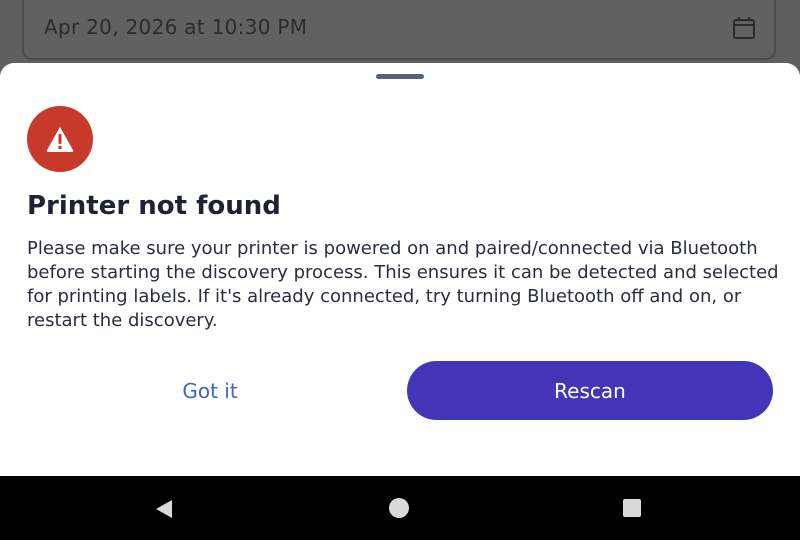 The width and height of the screenshot is (800, 540). I want to click on warning-badge, so click(60, 139).